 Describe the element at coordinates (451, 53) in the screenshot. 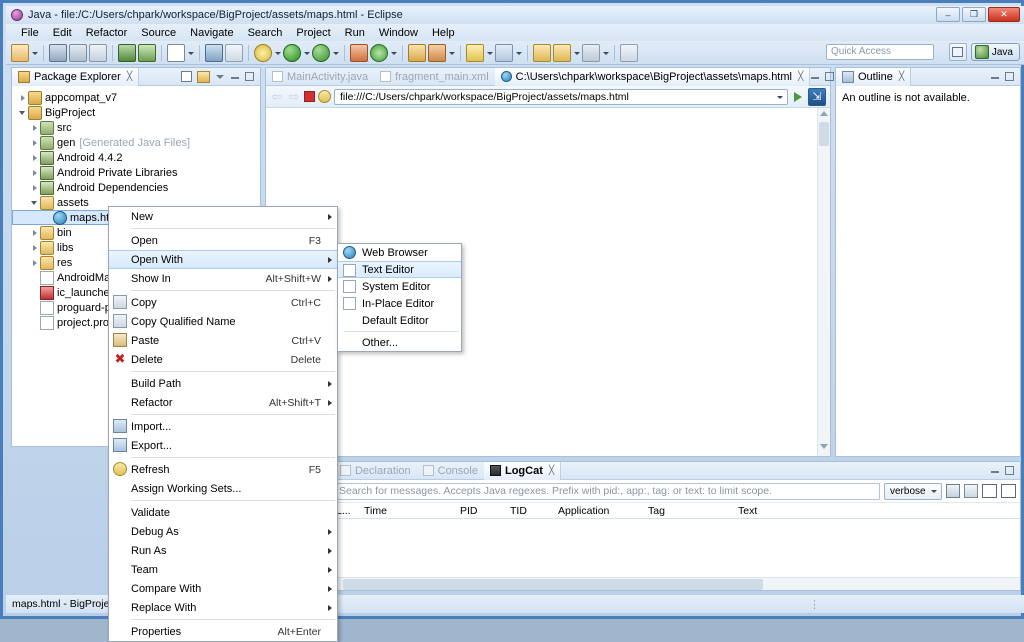

I see `search-dropdown-icon` at that location.